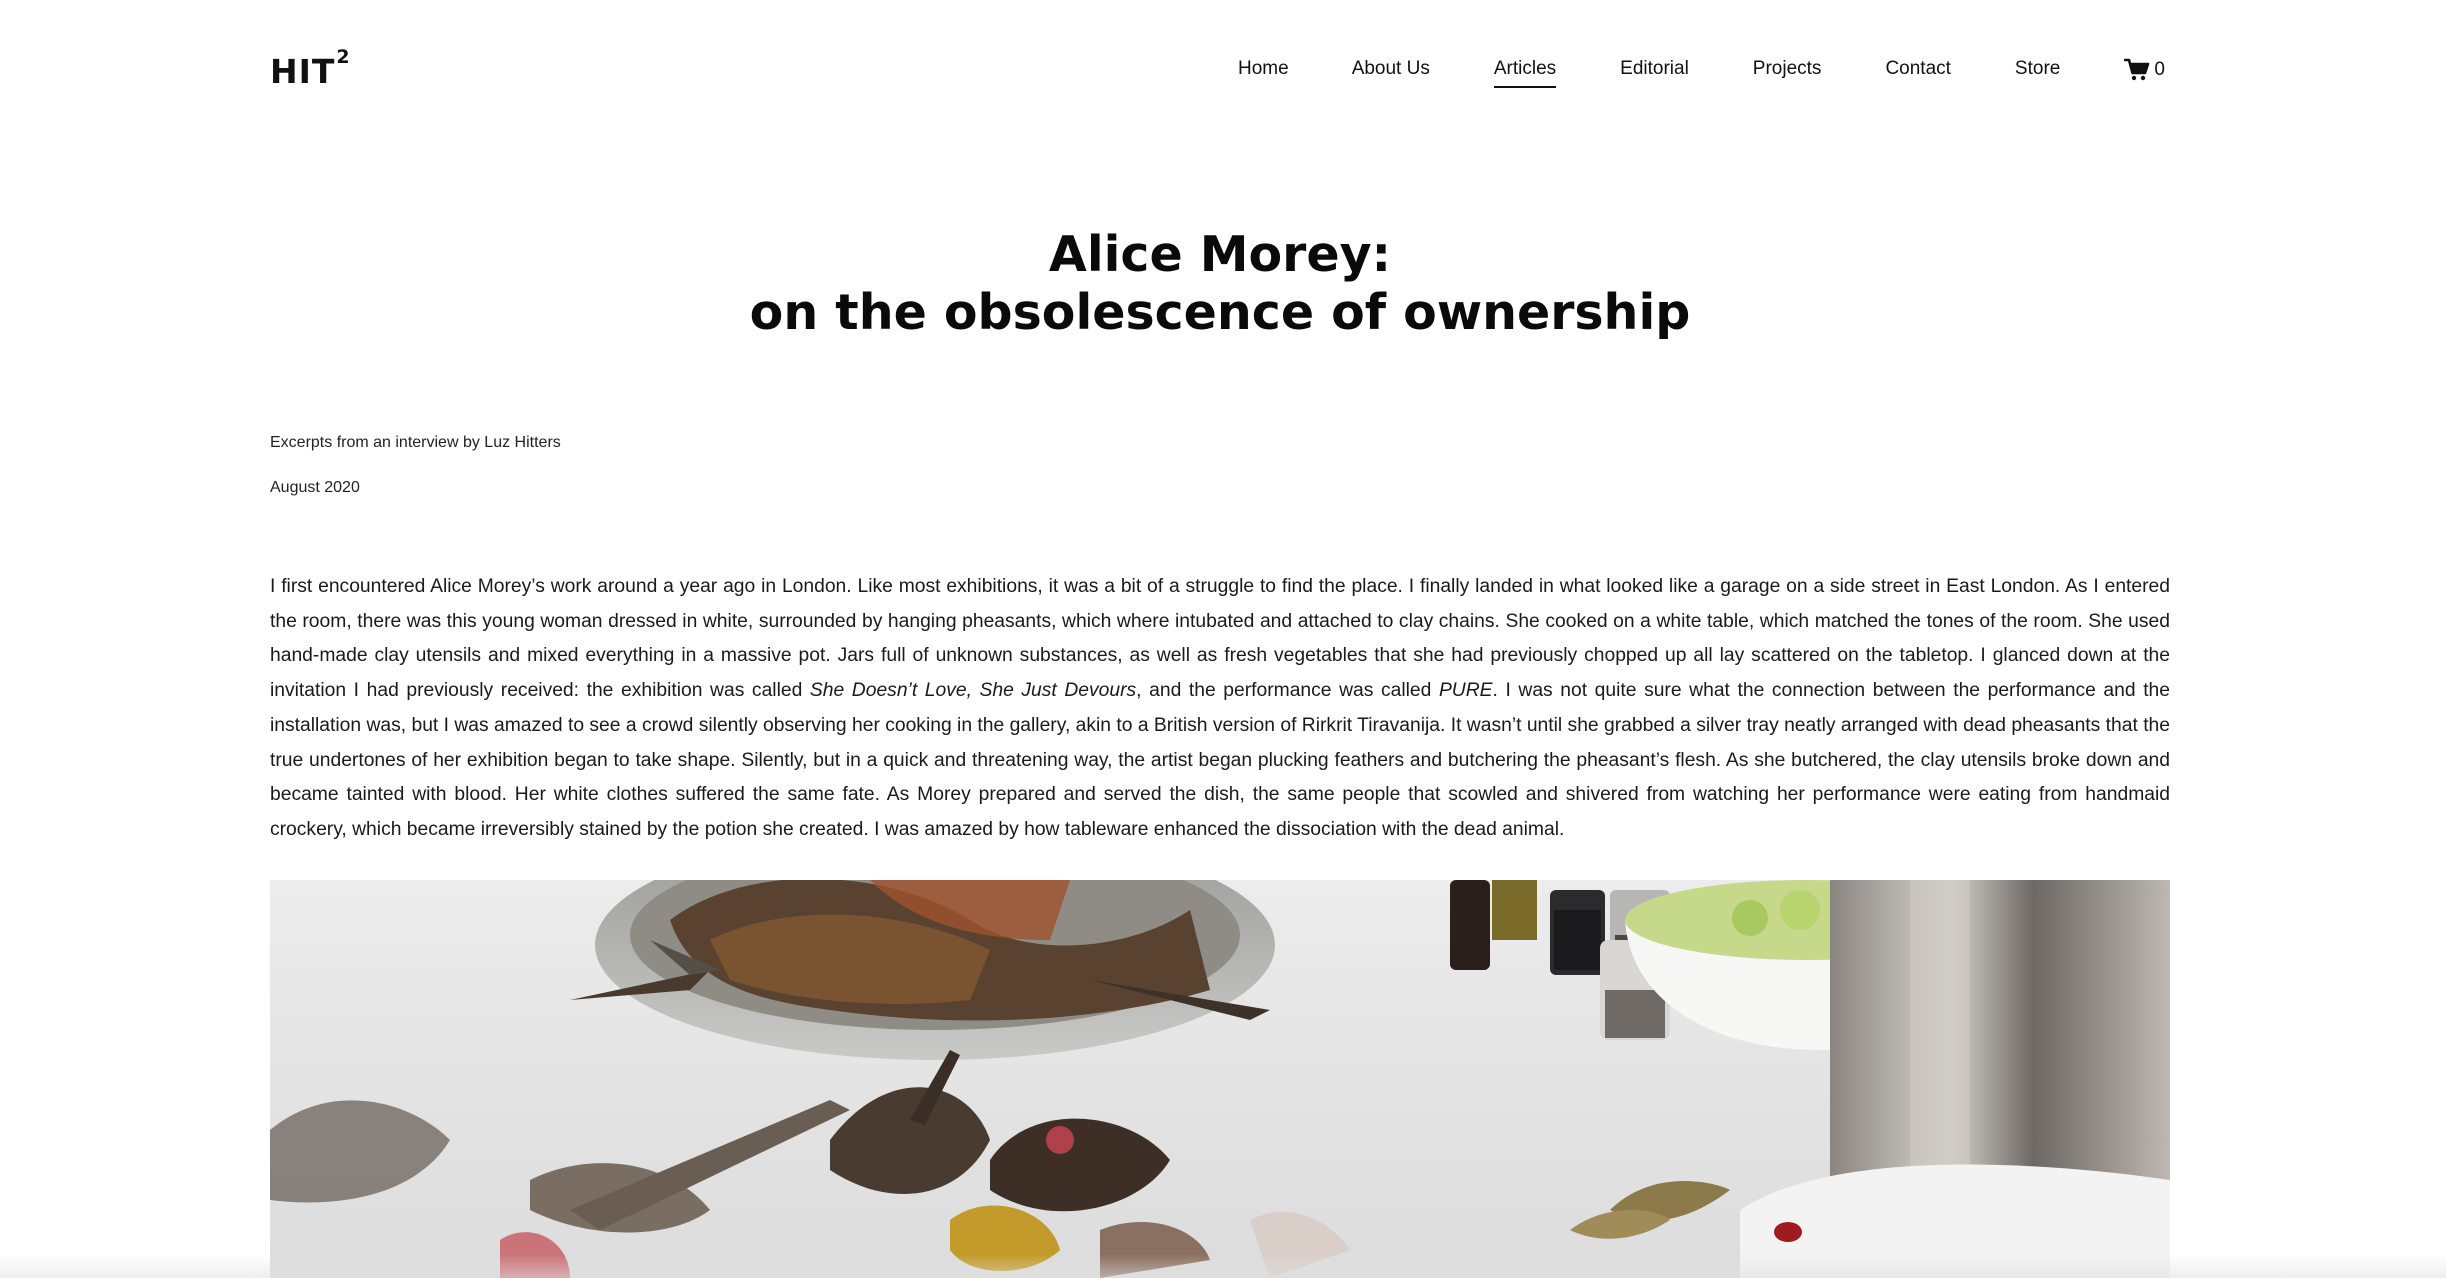 The width and height of the screenshot is (2446, 1278). Describe the element at coordinates (1787, 72) in the screenshot. I see `nav-projects: Projects` at that location.